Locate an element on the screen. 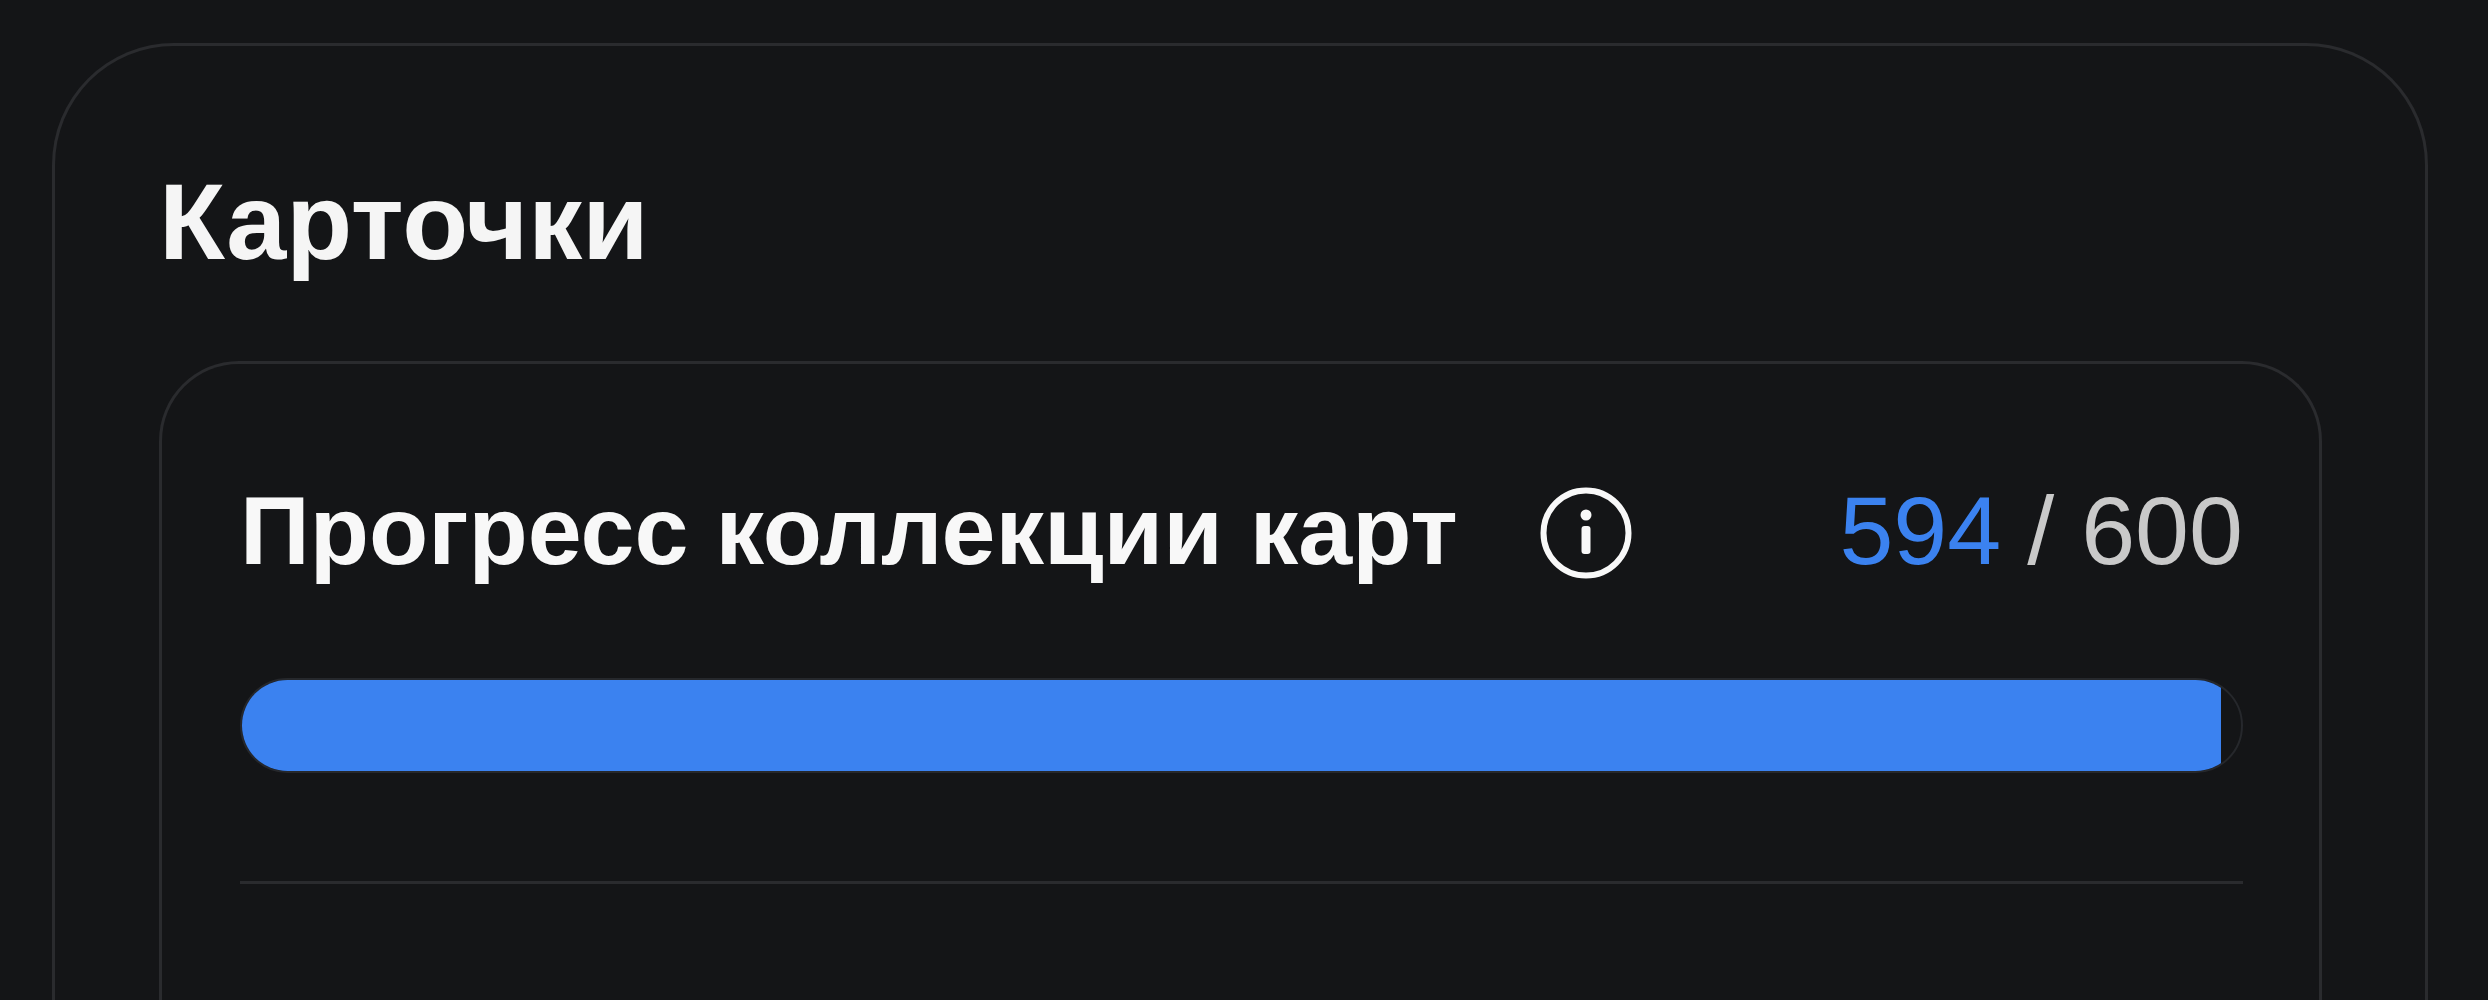 This screenshot has width=2488, height=1000. progress-label: Прогресс коллекции карт is located at coordinates (849, 530).